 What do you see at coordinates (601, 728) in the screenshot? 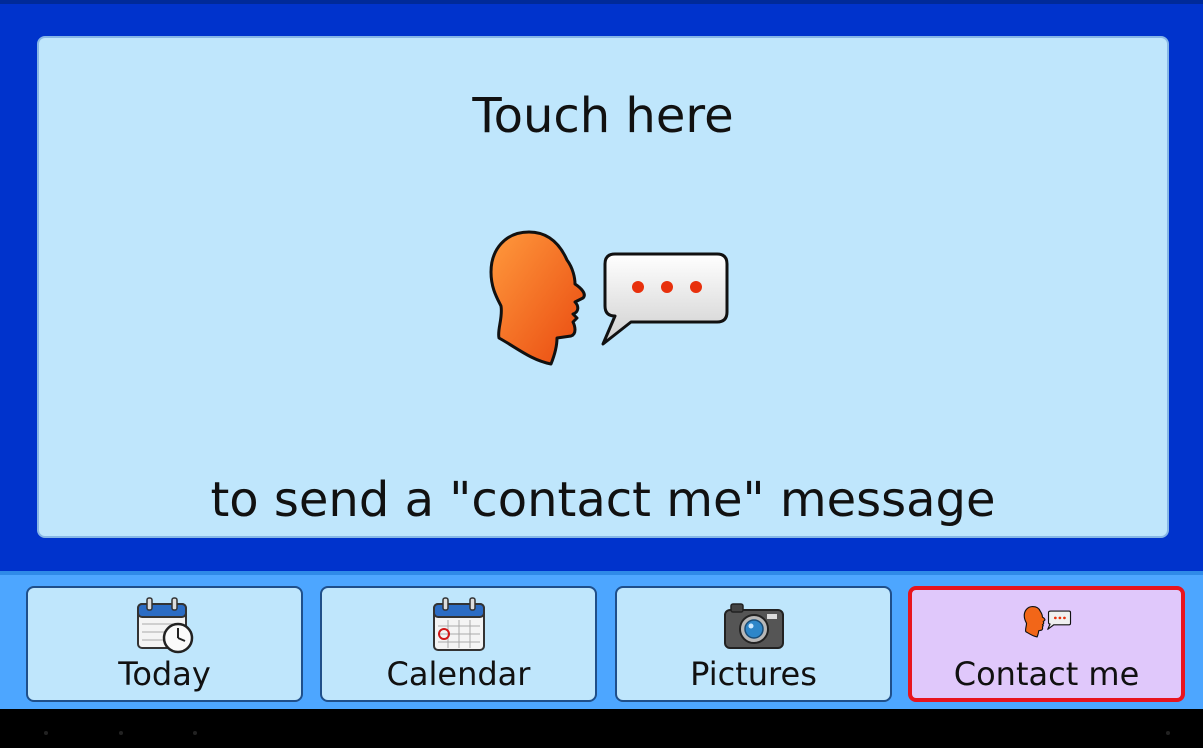
I see `system-navigation-bar` at bounding box center [601, 728].